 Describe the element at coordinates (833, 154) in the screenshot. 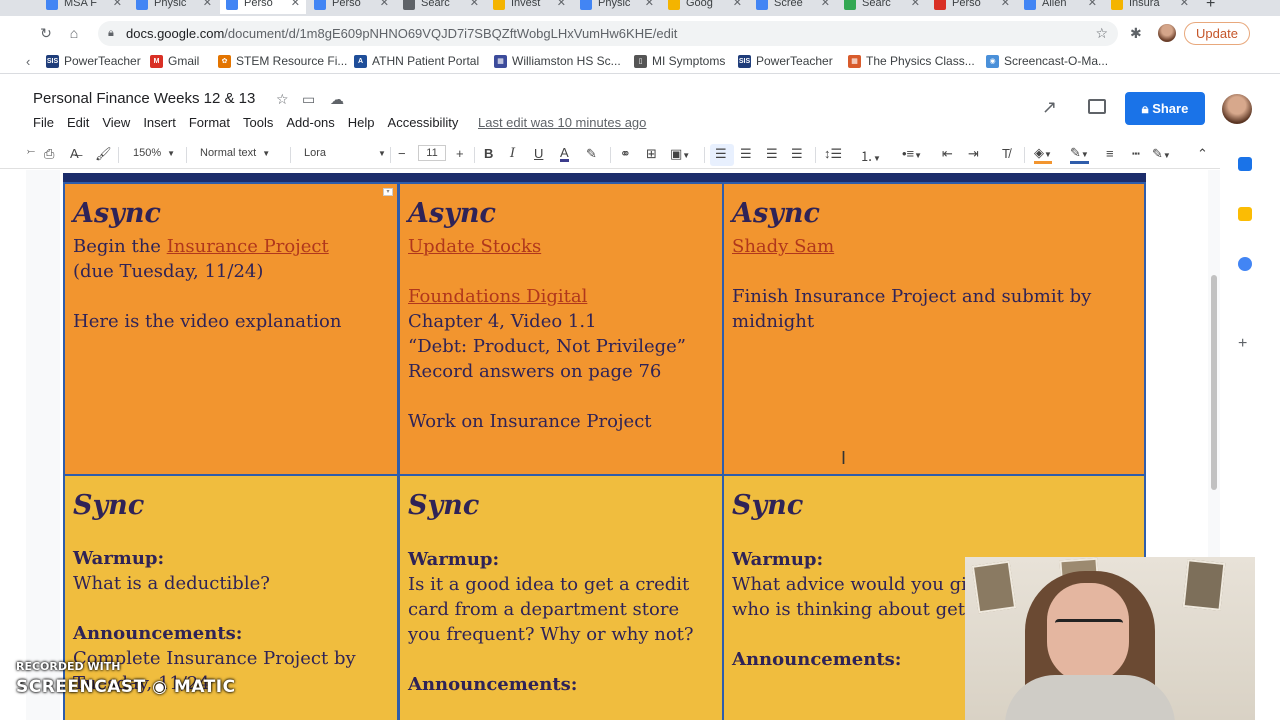

I see `line-spacing-icon: ↕☰` at that location.